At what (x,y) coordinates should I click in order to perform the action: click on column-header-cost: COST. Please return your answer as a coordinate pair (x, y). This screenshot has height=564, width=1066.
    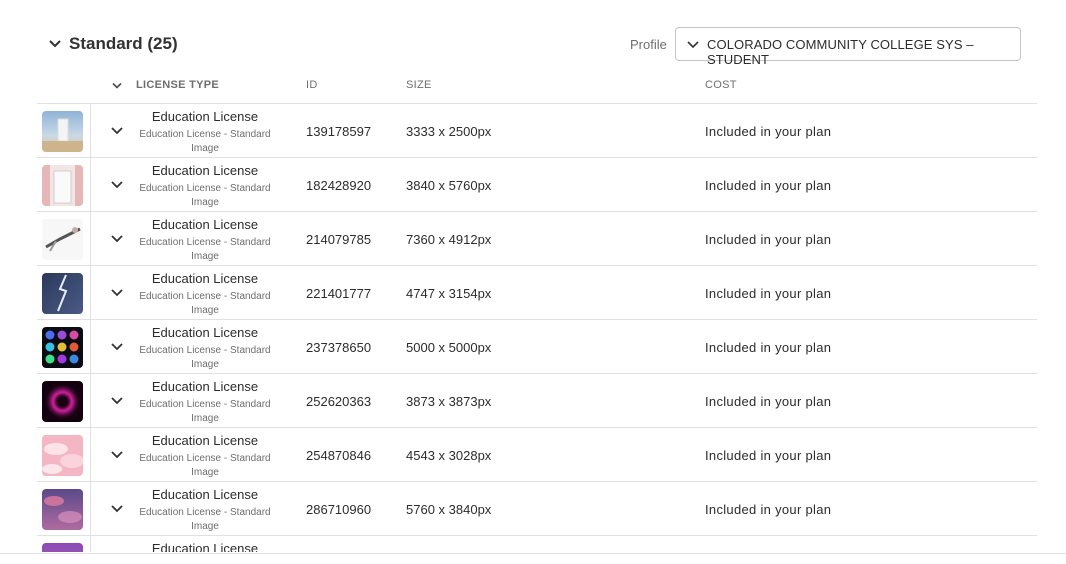
    Looking at the image, I should click on (721, 85).